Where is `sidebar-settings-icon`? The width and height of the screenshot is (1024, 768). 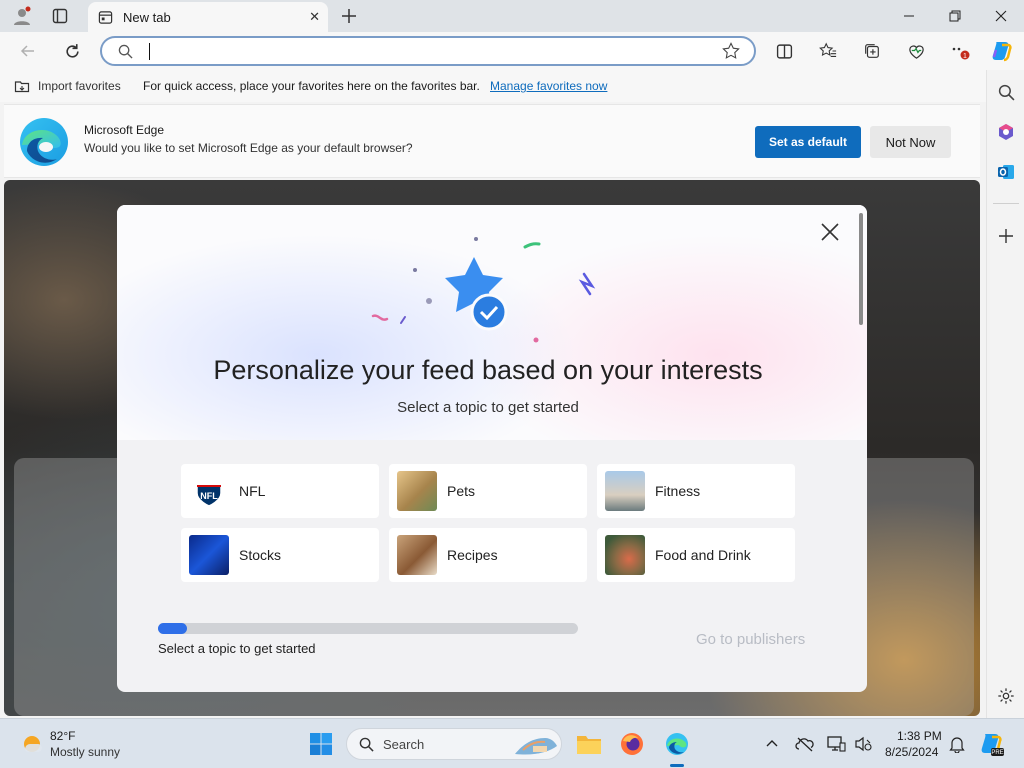
sidebar-settings-icon is located at coordinates (1006, 696).